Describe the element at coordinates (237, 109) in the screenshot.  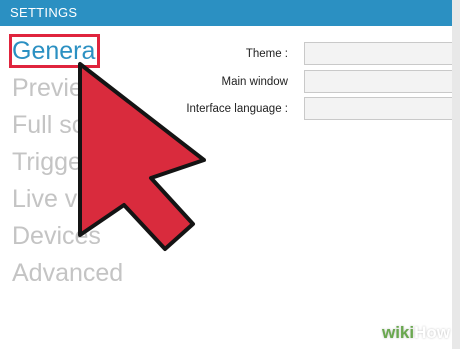
I see `interface-language-label: Interface language :` at that location.